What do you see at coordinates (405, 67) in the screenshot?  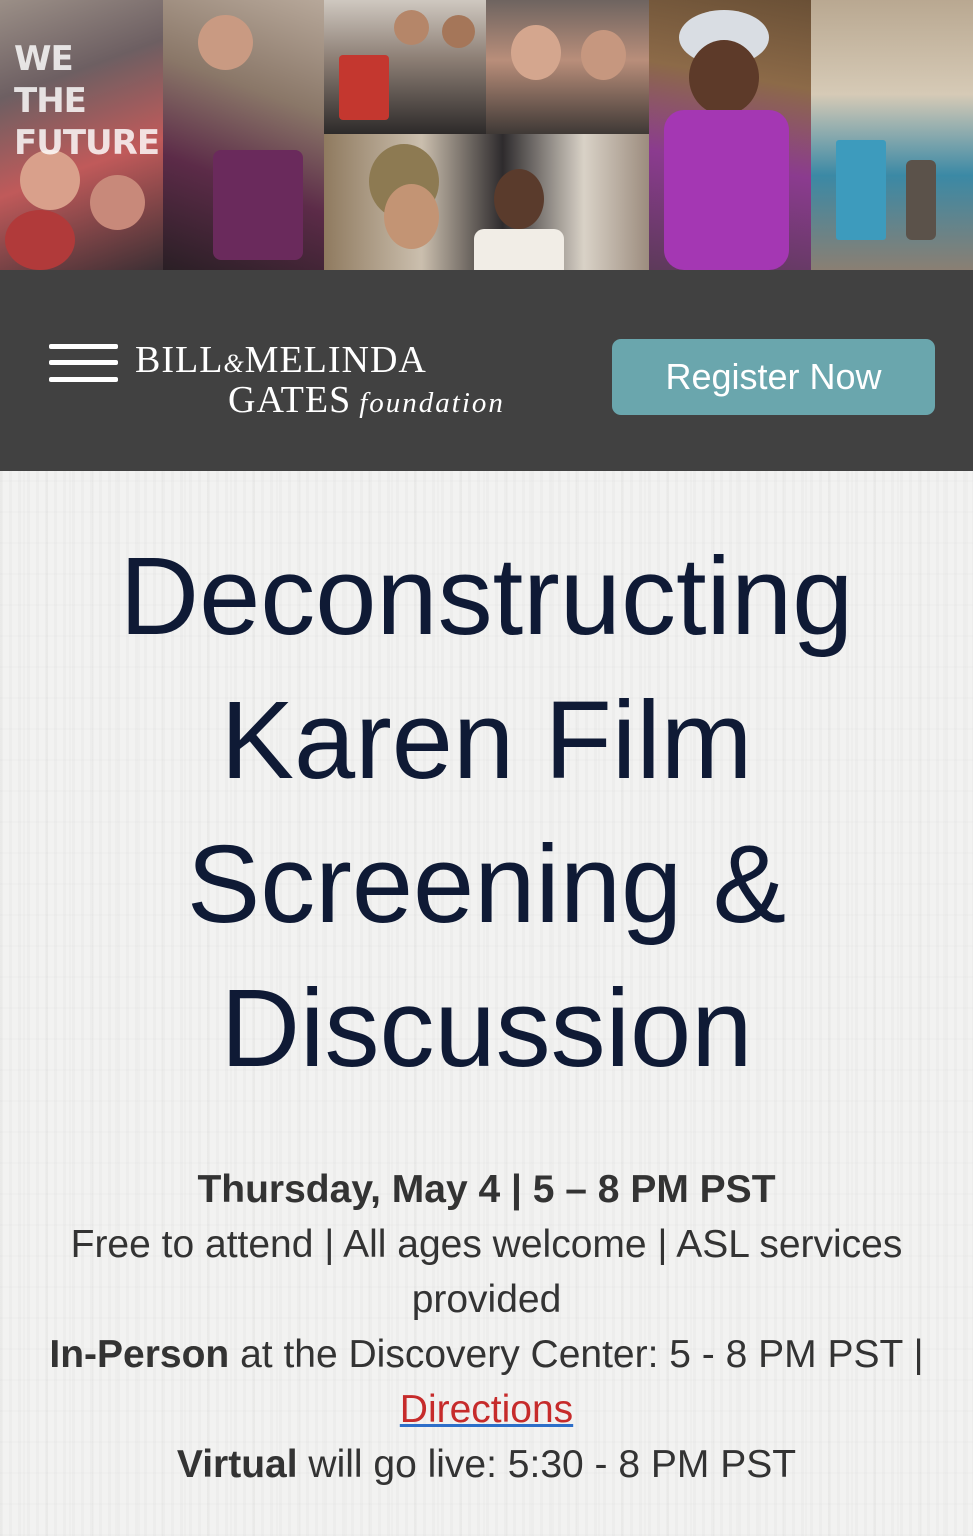 I see `teens-holding-book-photo` at bounding box center [405, 67].